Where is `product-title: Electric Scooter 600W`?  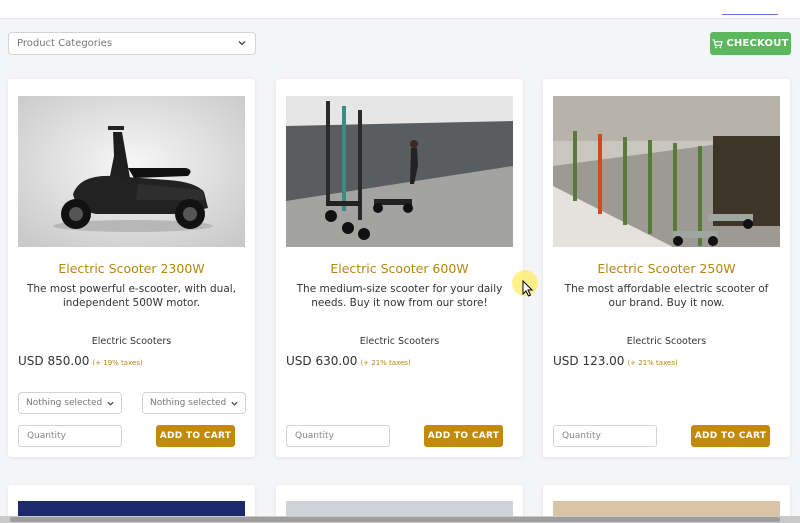
product-title: Electric Scooter 600W is located at coordinates (399, 268).